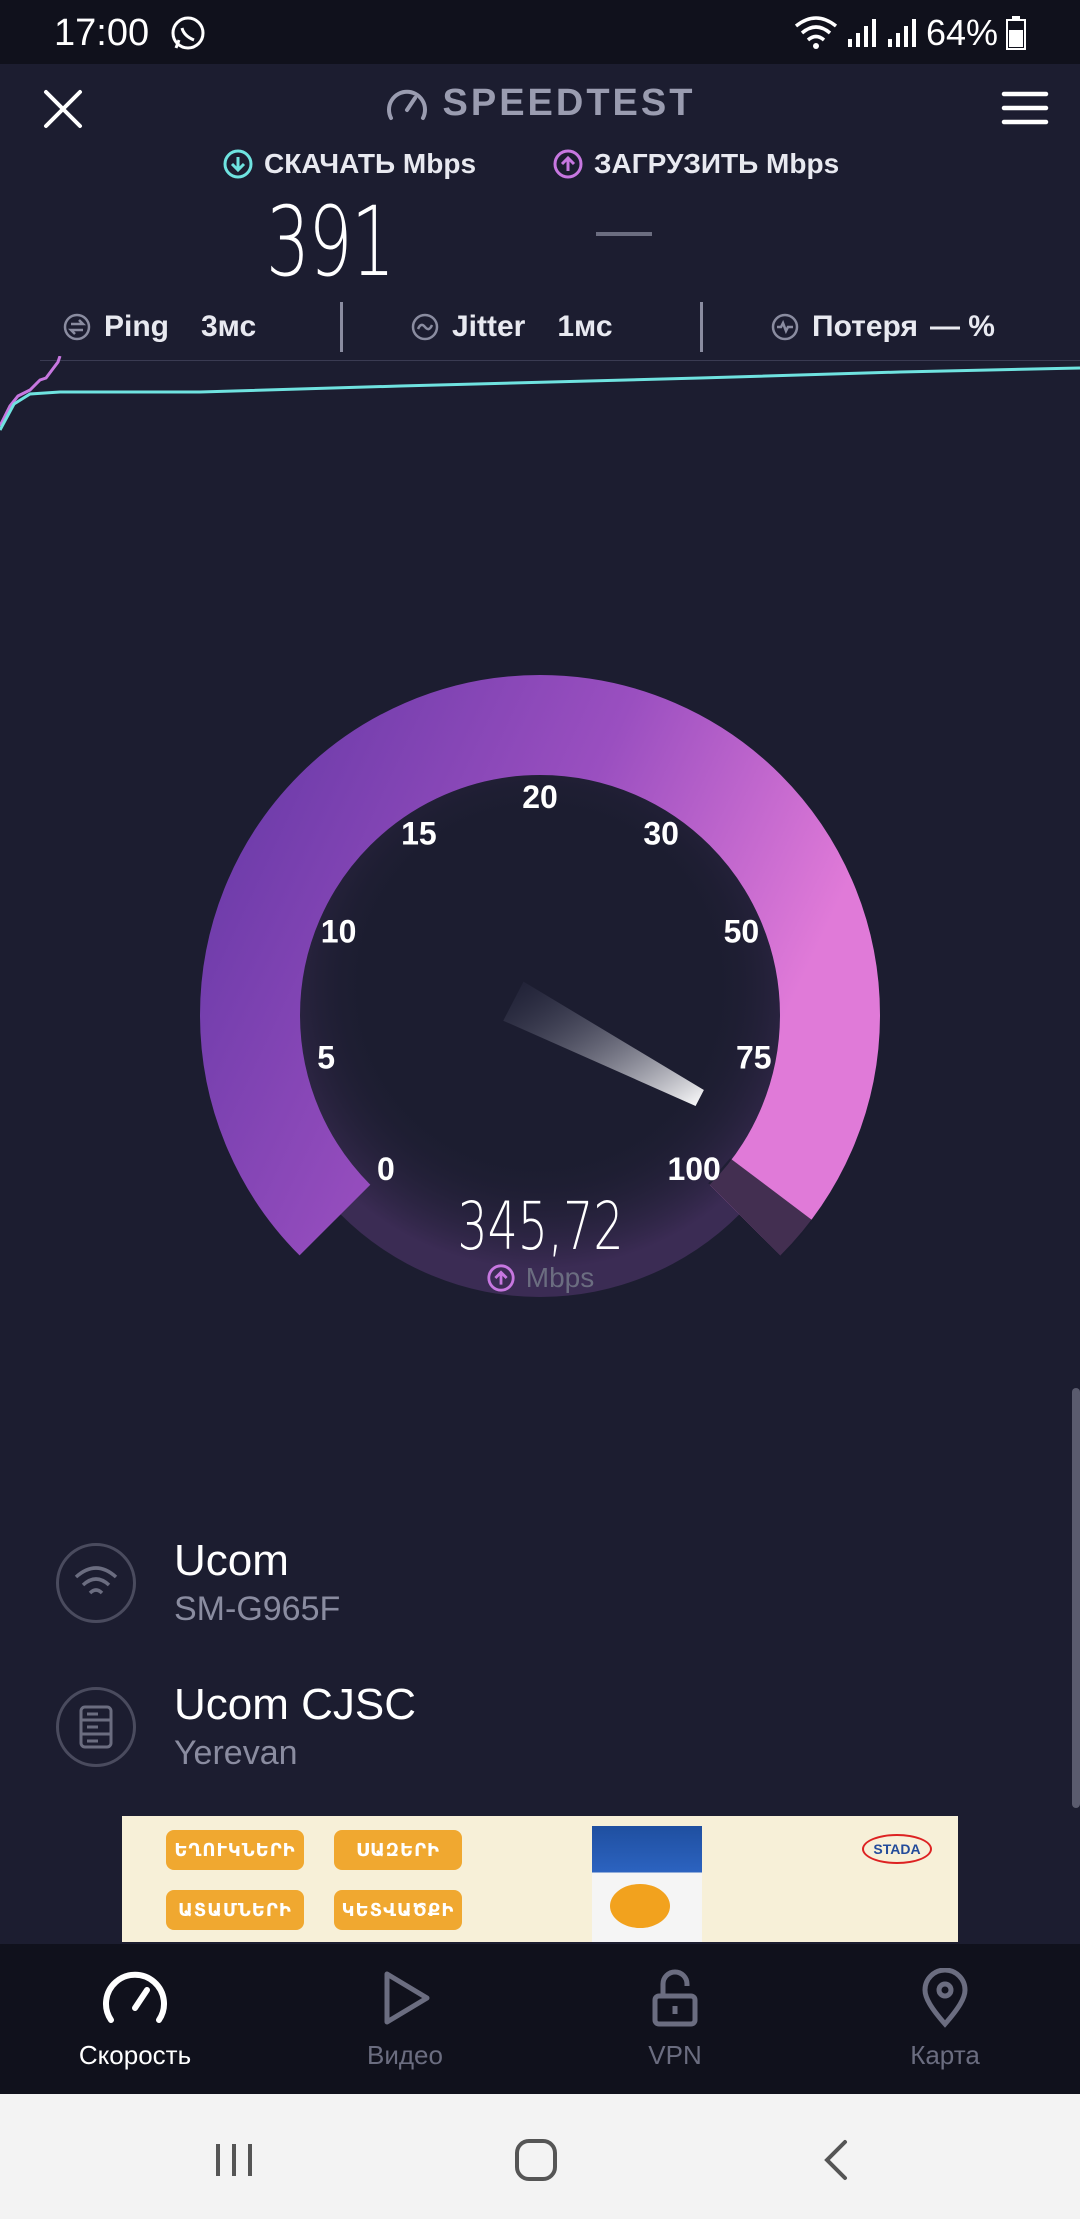  What do you see at coordinates (136, 326) in the screenshot?
I see `ping-label: Ping` at bounding box center [136, 326].